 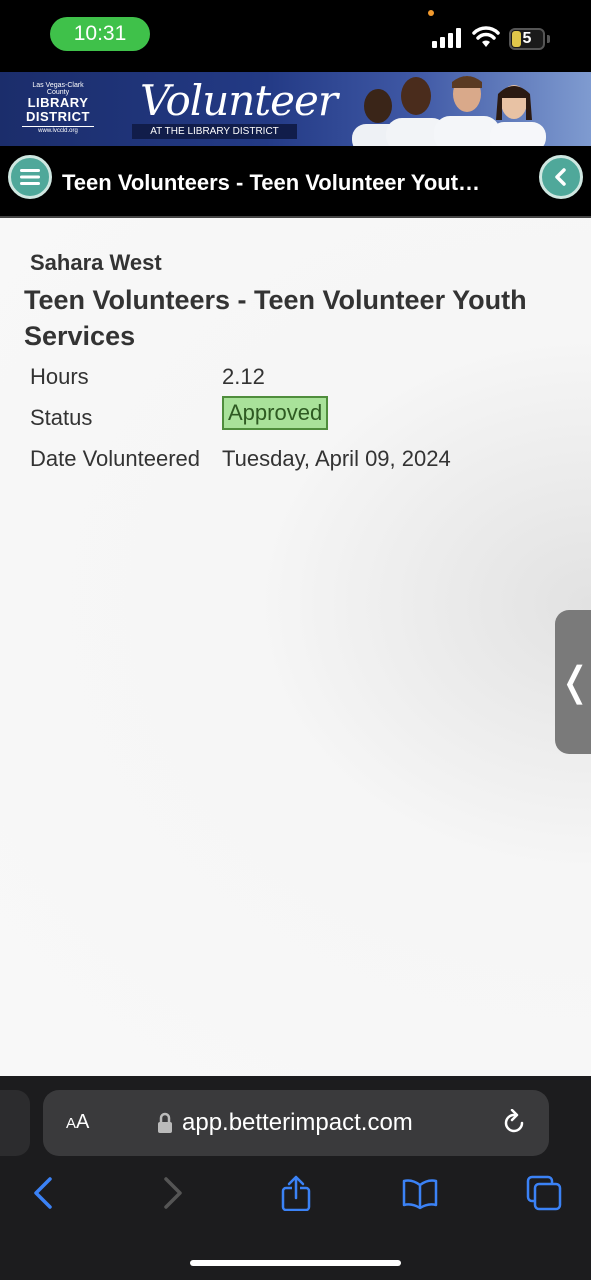 I want to click on chevron-left-icon, so click(x=560, y=177).